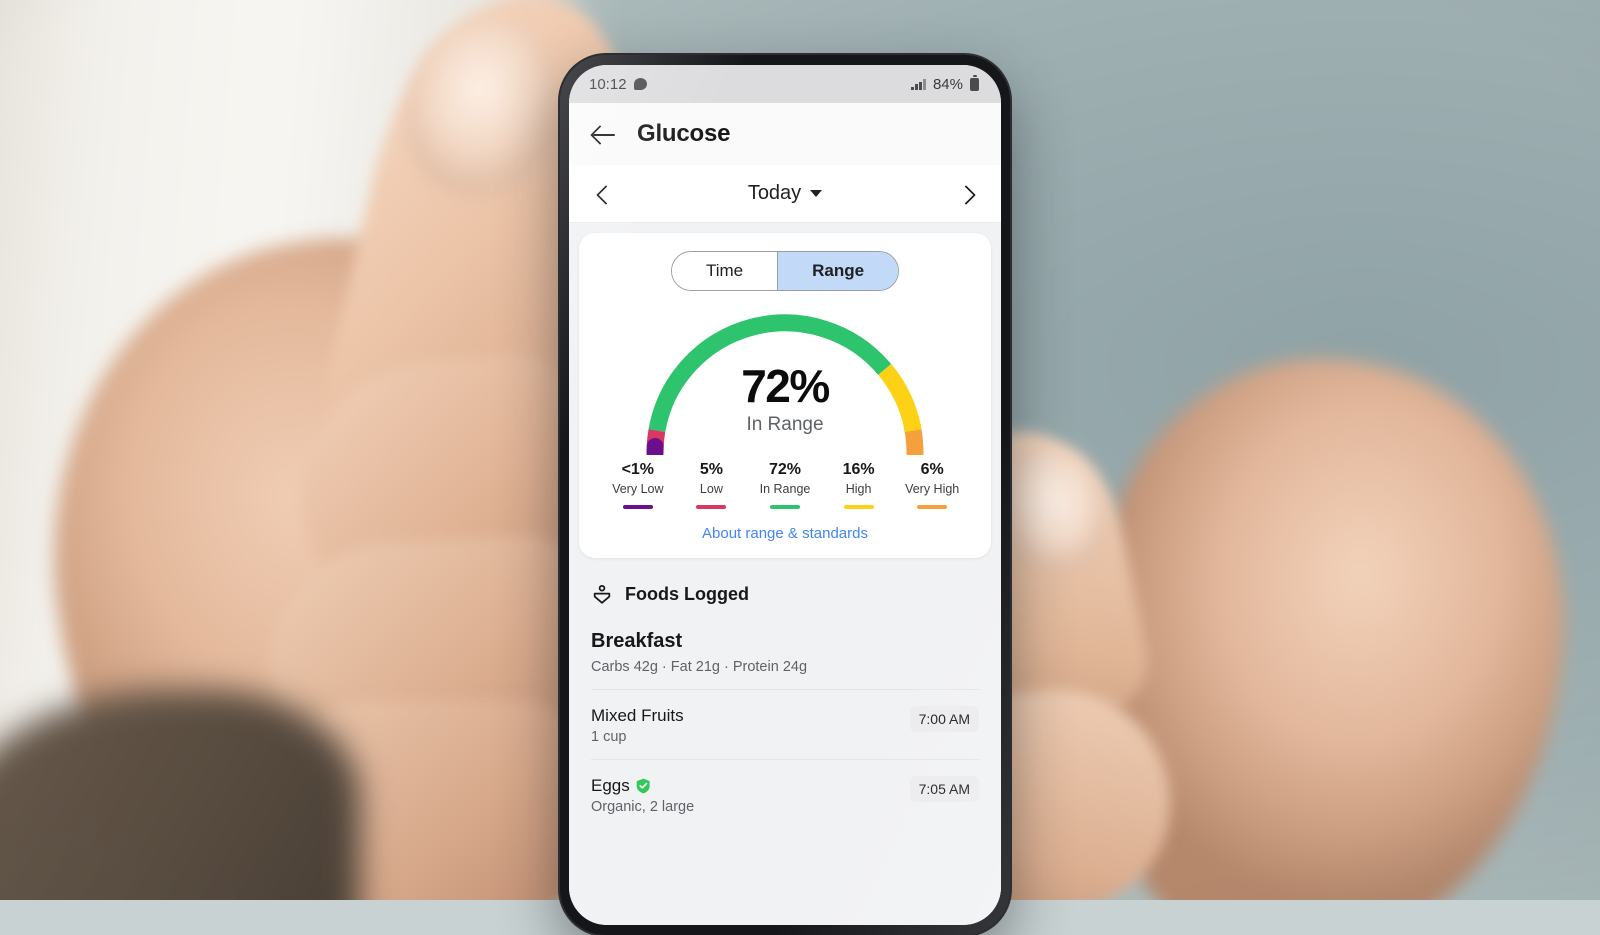 The width and height of the screenshot is (1600, 935). Describe the element at coordinates (932, 489) in the screenshot. I see `legend-label: Very High` at that location.